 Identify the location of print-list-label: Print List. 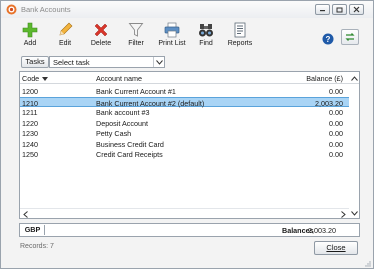
(172, 43).